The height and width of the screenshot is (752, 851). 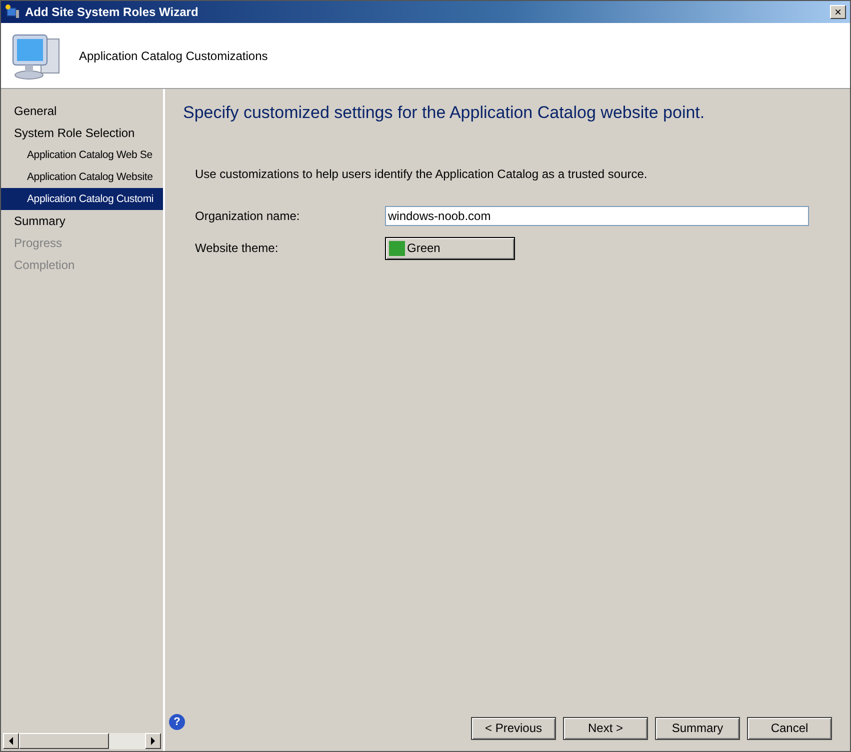 What do you see at coordinates (82, 221) in the screenshot?
I see `sidebar-item: Summary` at bounding box center [82, 221].